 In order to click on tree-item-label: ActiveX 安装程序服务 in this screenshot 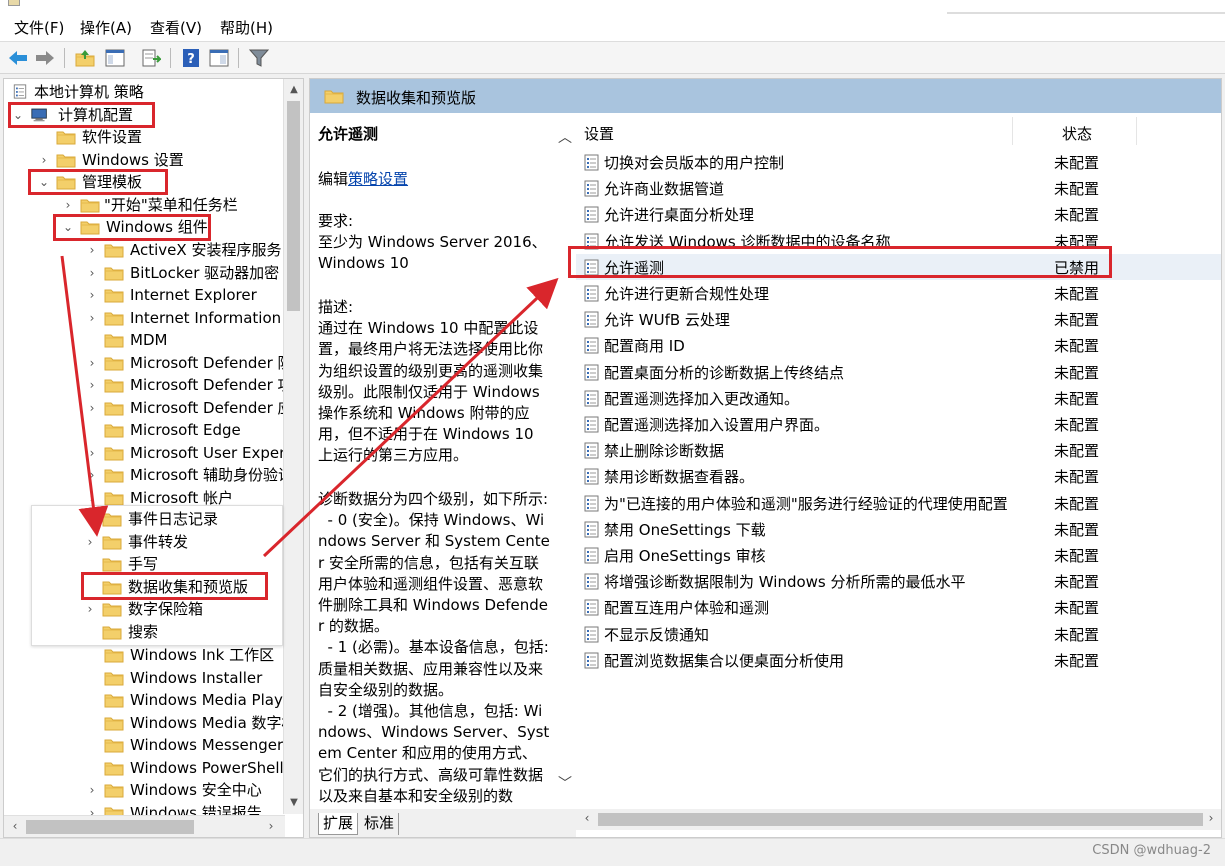, I will do `click(206, 250)`.